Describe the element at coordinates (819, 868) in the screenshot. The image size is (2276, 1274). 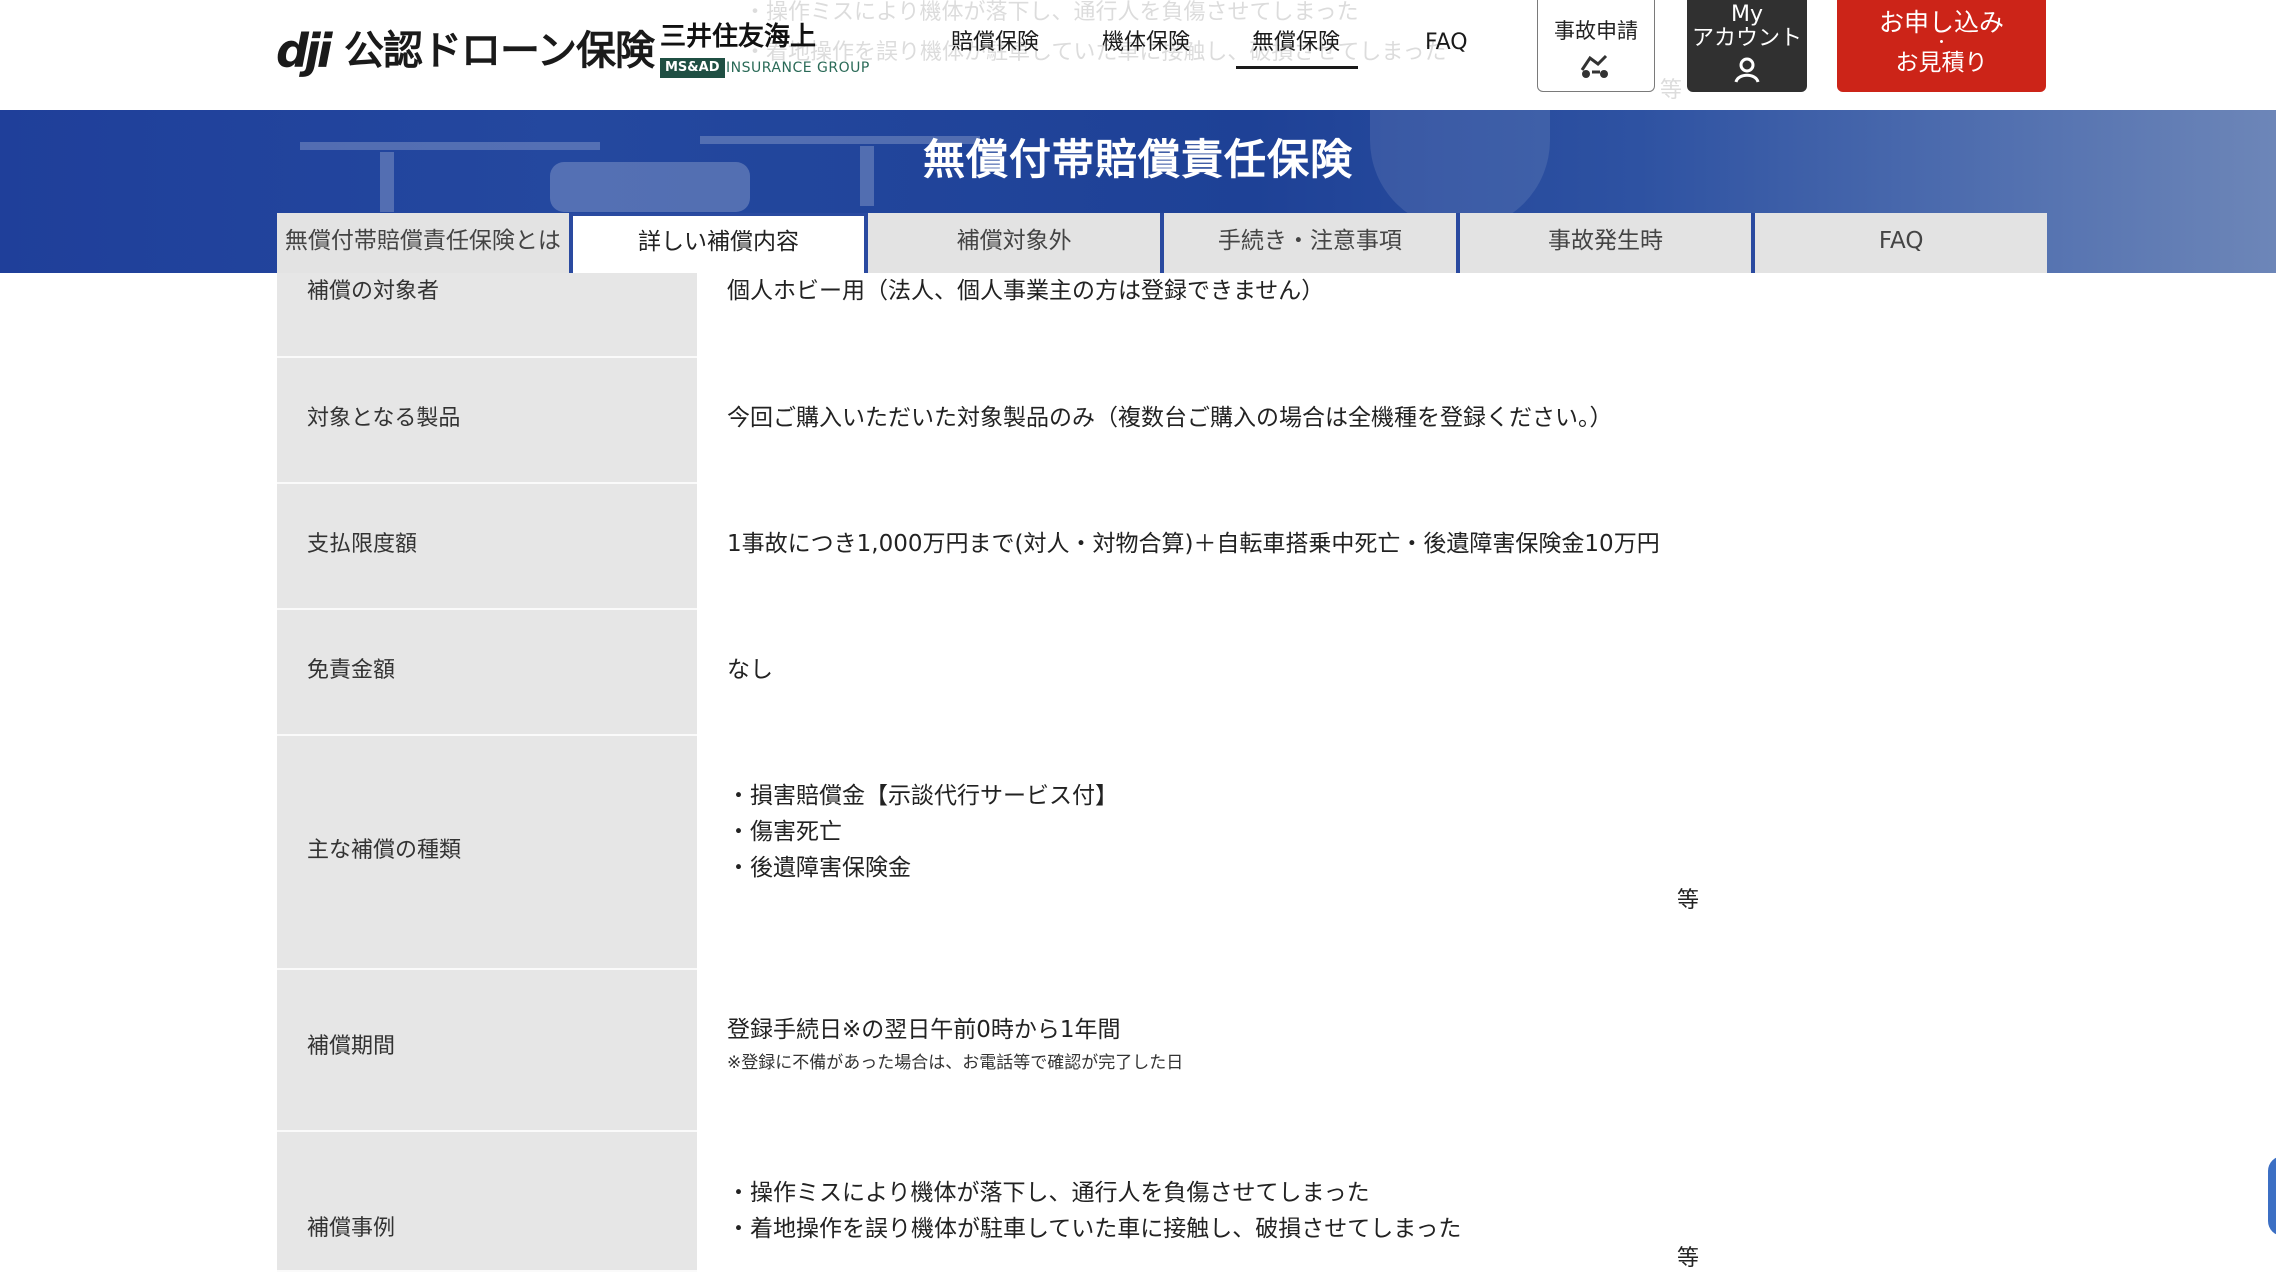
I see `list-item: ・後遺障害保険金` at that location.